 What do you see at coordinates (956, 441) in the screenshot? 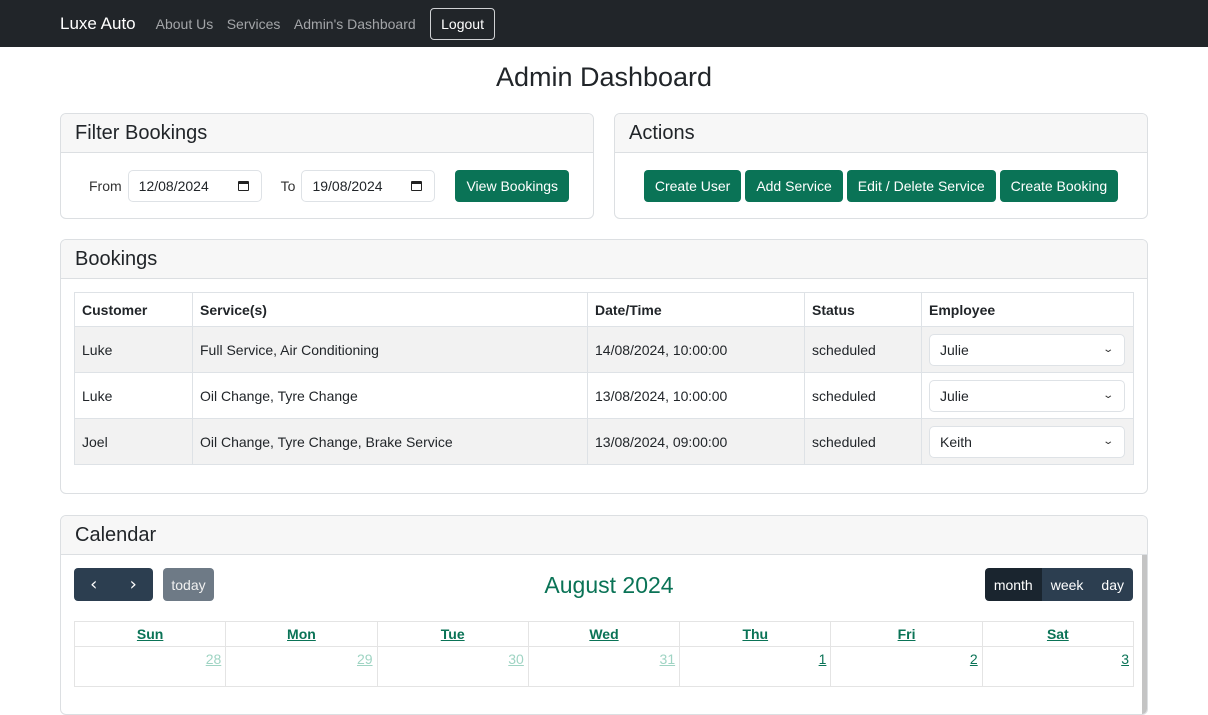
I see `employee-select-value: Keith` at bounding box center [956, 441].